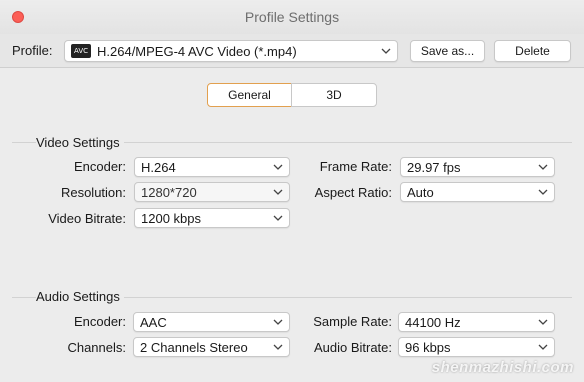  I want to click on aspect-ratio-select: Auto, so click(477, 192).